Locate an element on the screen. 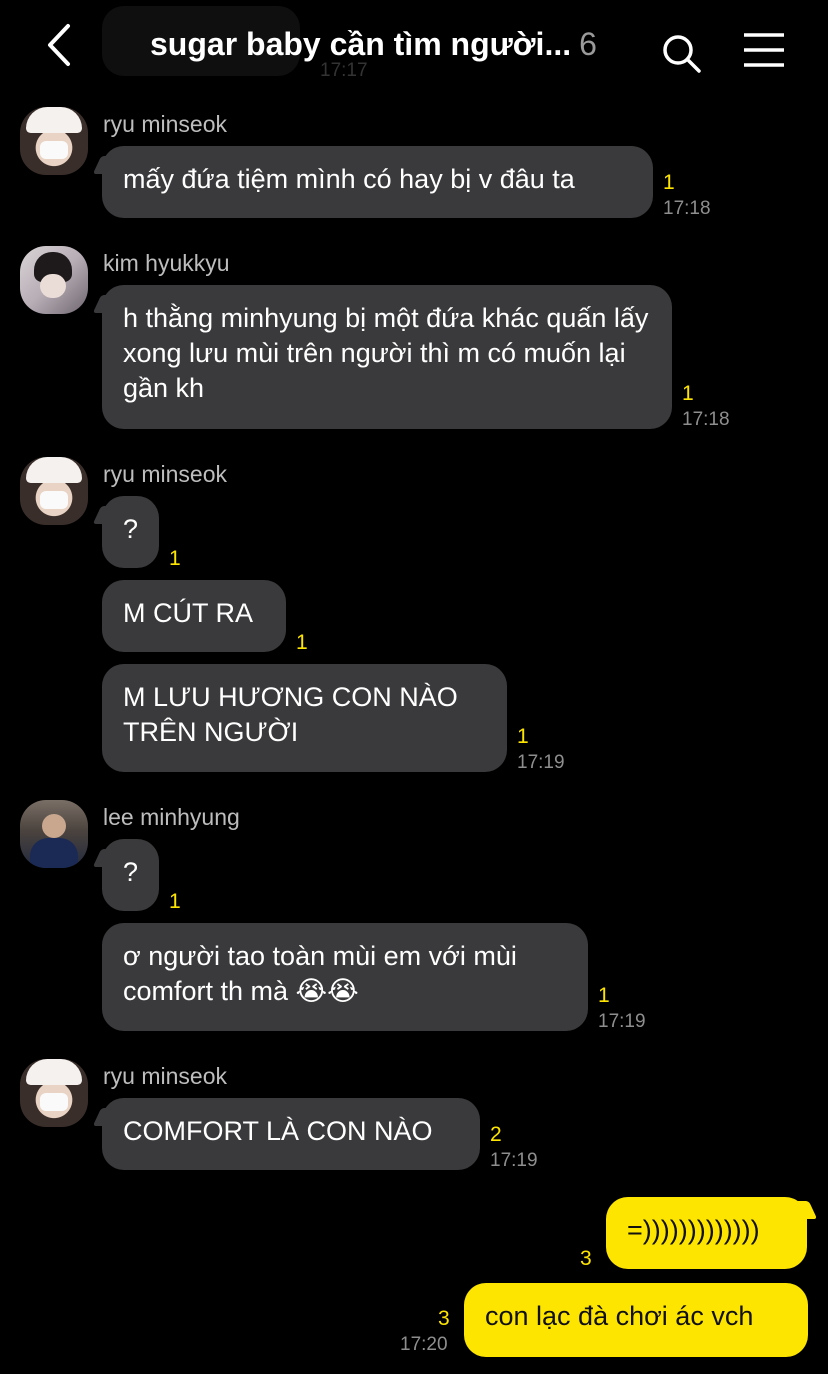  sender-name: lee minhyung is located at coordinates (171, 817).